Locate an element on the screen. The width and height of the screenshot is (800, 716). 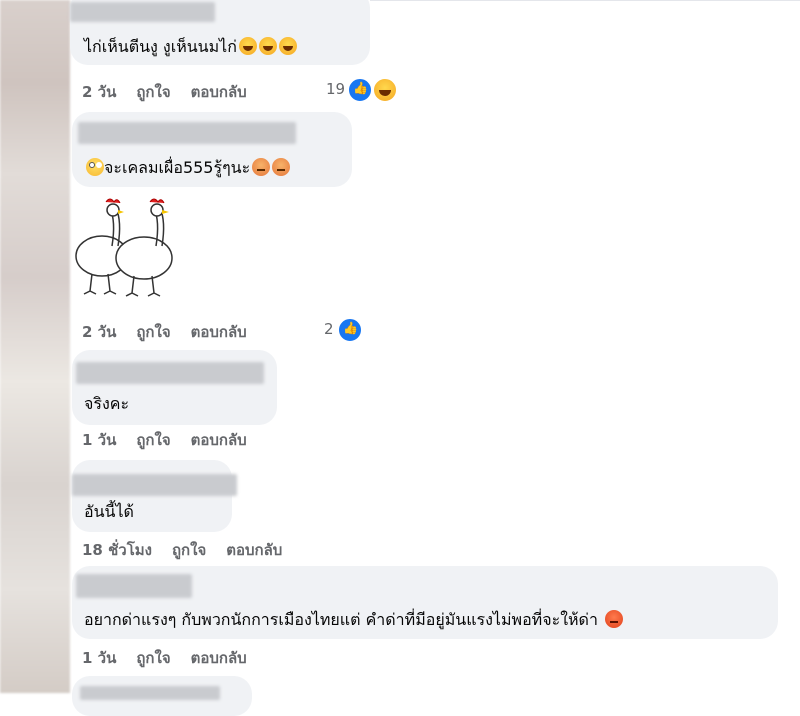
divider is located at coordinates (585, 0).